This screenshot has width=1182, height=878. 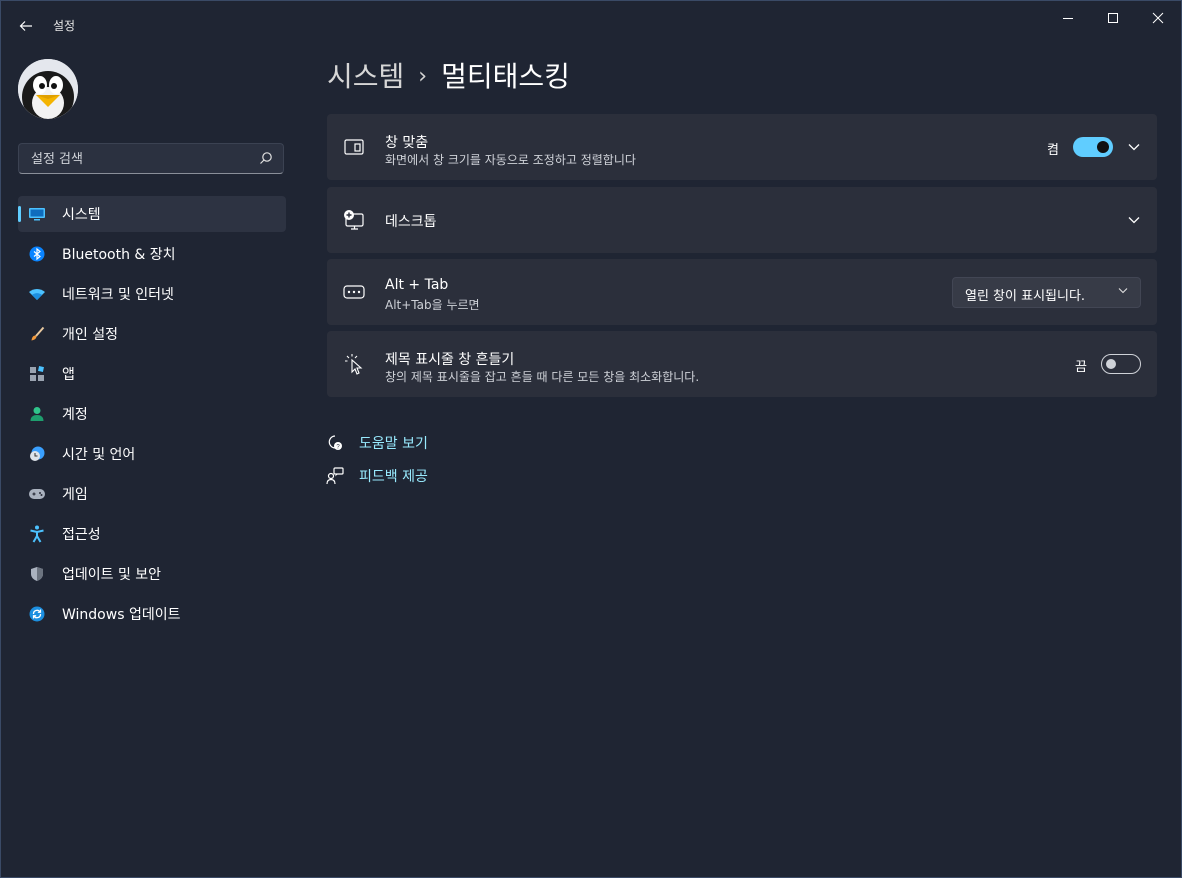 What do you see at coordinates (37, 294) in the screenshot?
I see `wifi-icon` at bounding box center [37, 294].